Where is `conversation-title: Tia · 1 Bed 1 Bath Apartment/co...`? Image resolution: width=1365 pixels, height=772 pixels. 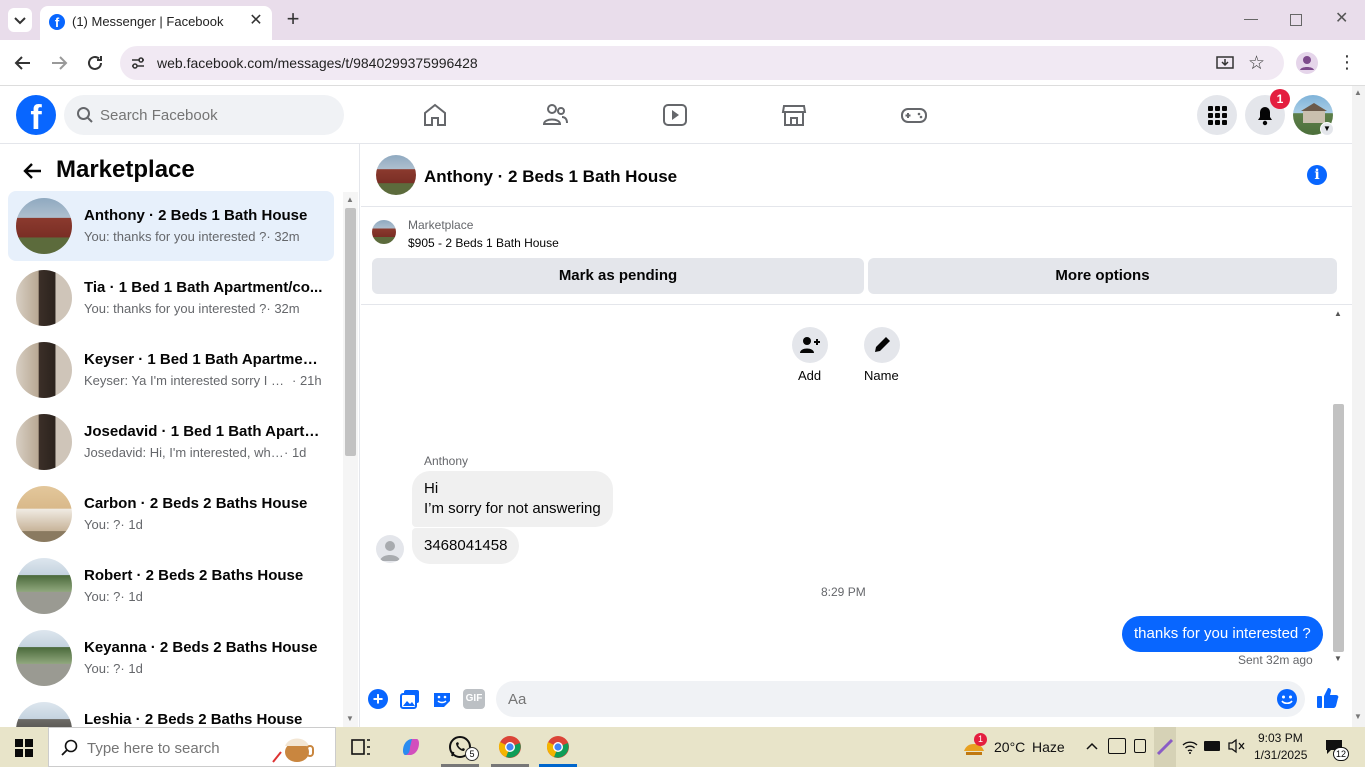 conversation-title: Tia · 1 Bed 1 Bath Apartment/co... is located at coordinates (203, 287).